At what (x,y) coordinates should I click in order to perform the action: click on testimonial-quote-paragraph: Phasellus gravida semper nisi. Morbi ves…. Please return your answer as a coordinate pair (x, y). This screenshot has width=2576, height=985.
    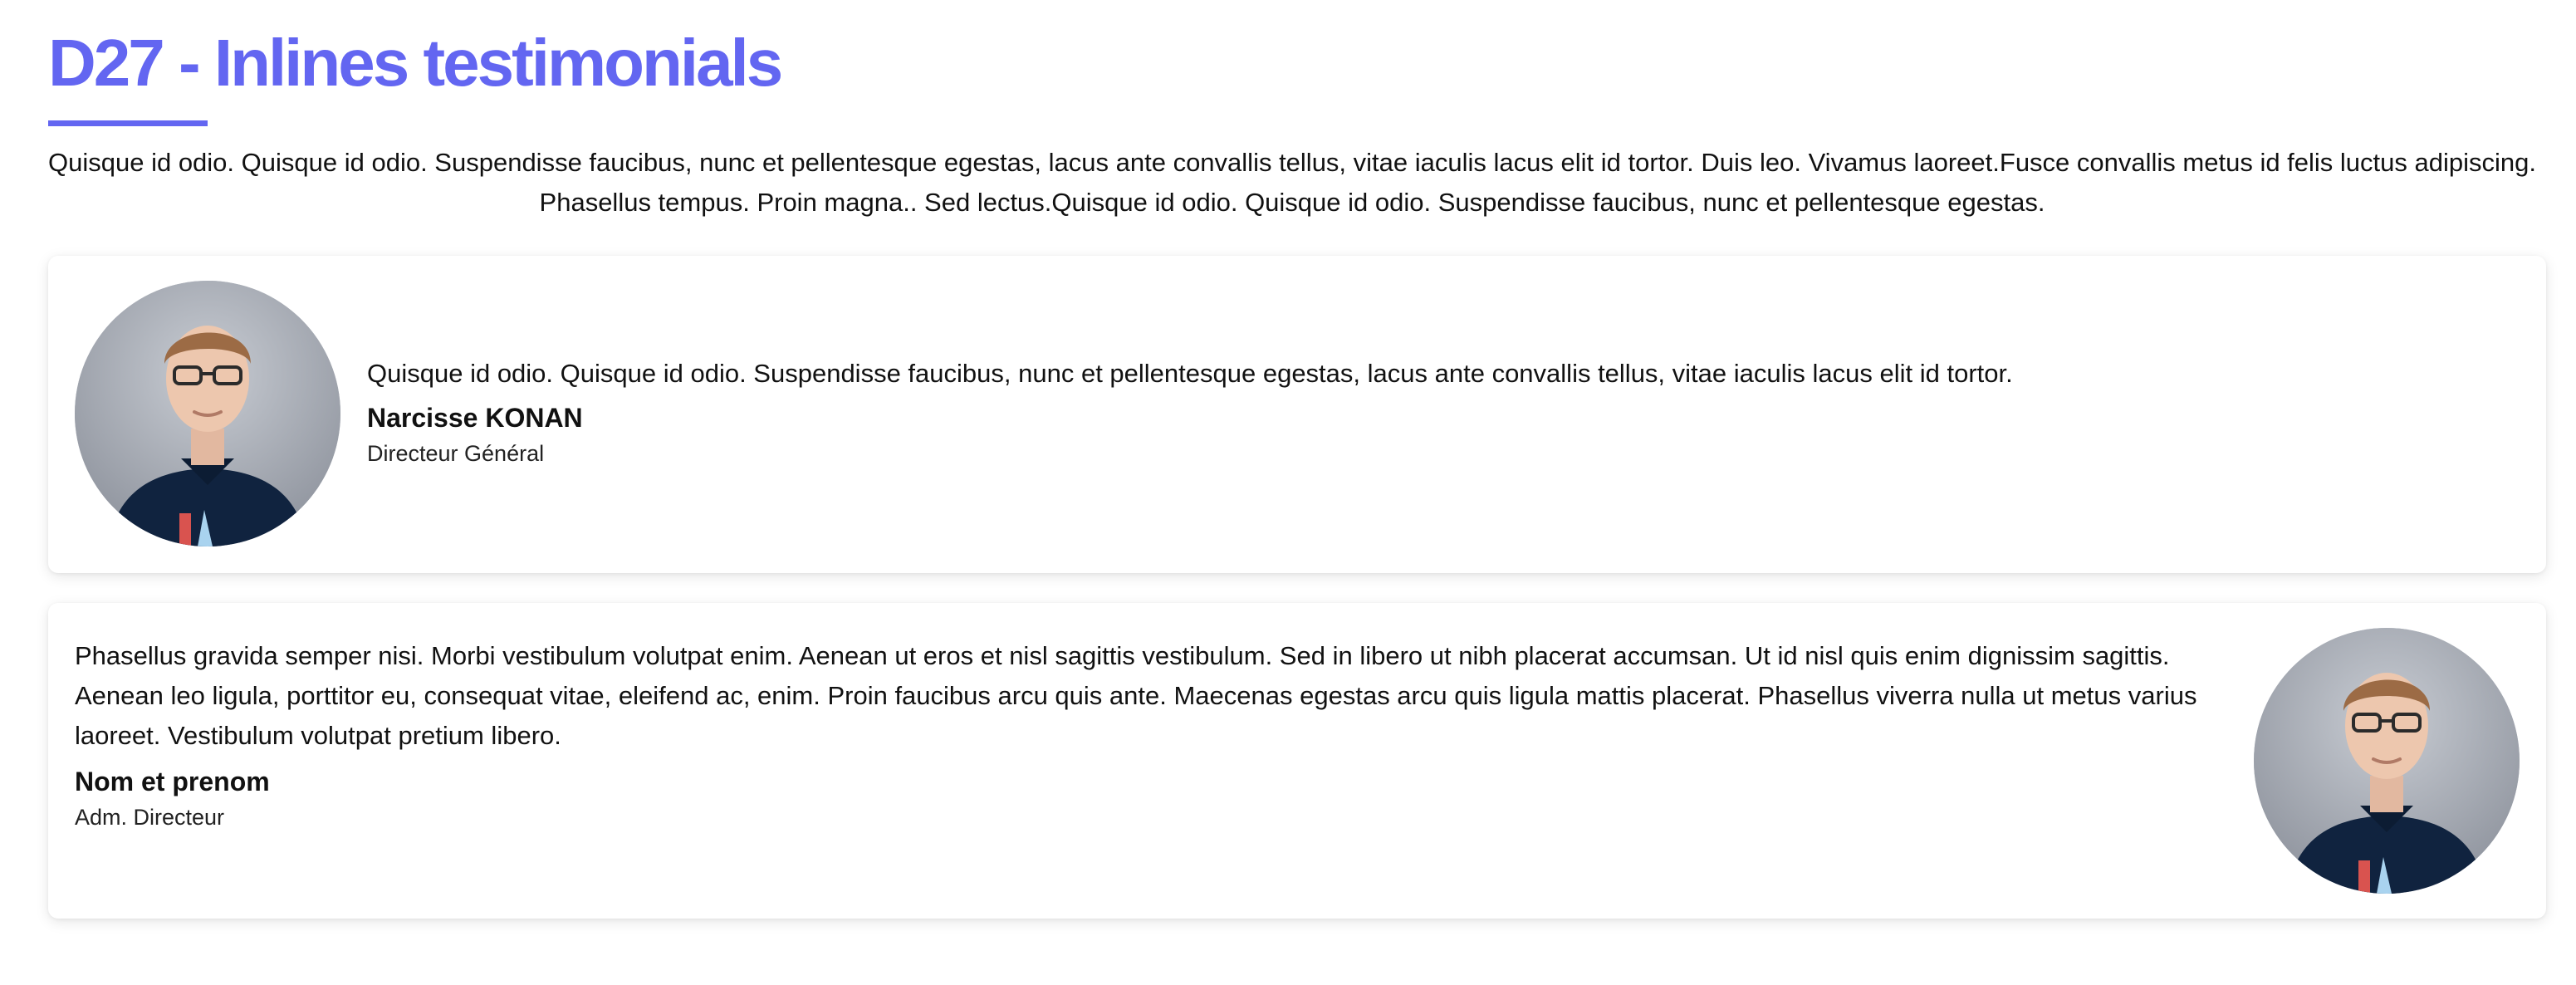
    Looking at the image, I should click on (1123, 655).